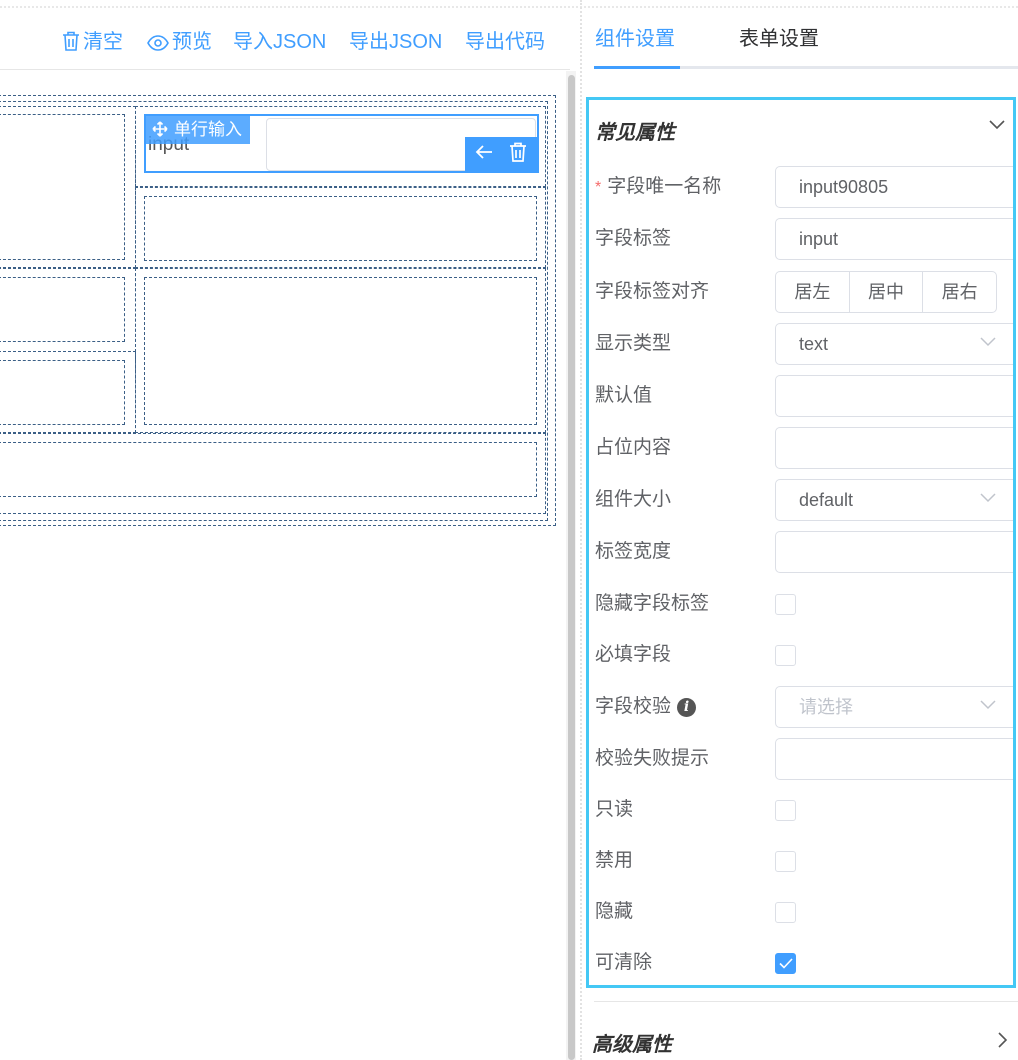  What do you see at coordinates (501, 154) in the screenshot?
I see `widget-actions` at bounding box center [501, 154].